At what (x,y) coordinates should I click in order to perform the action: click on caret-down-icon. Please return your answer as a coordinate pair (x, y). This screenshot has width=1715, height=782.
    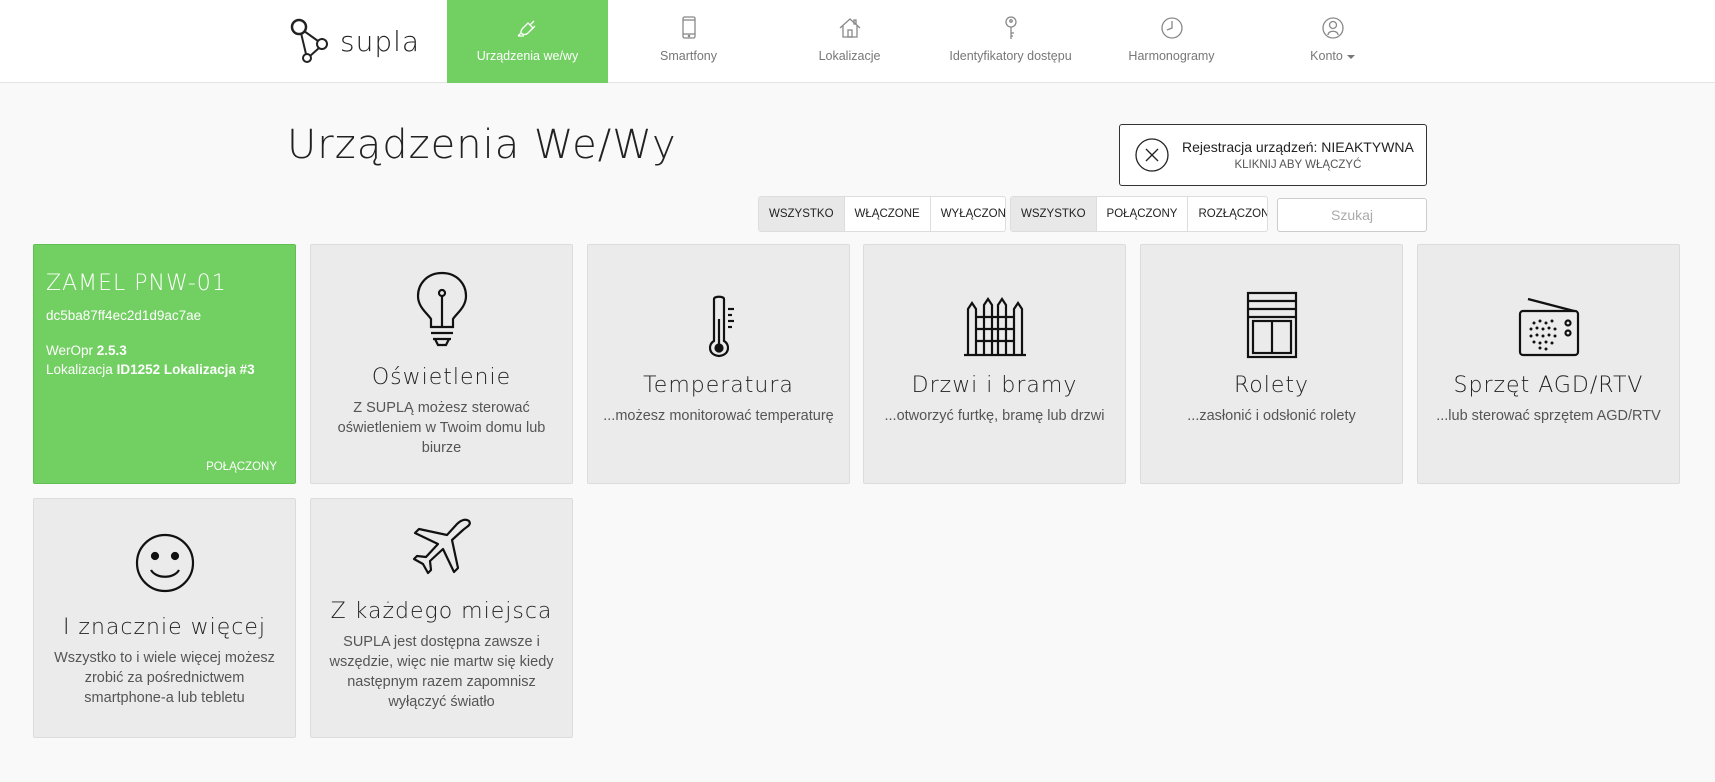
    Looking at the image, I should click on (1350, 56).